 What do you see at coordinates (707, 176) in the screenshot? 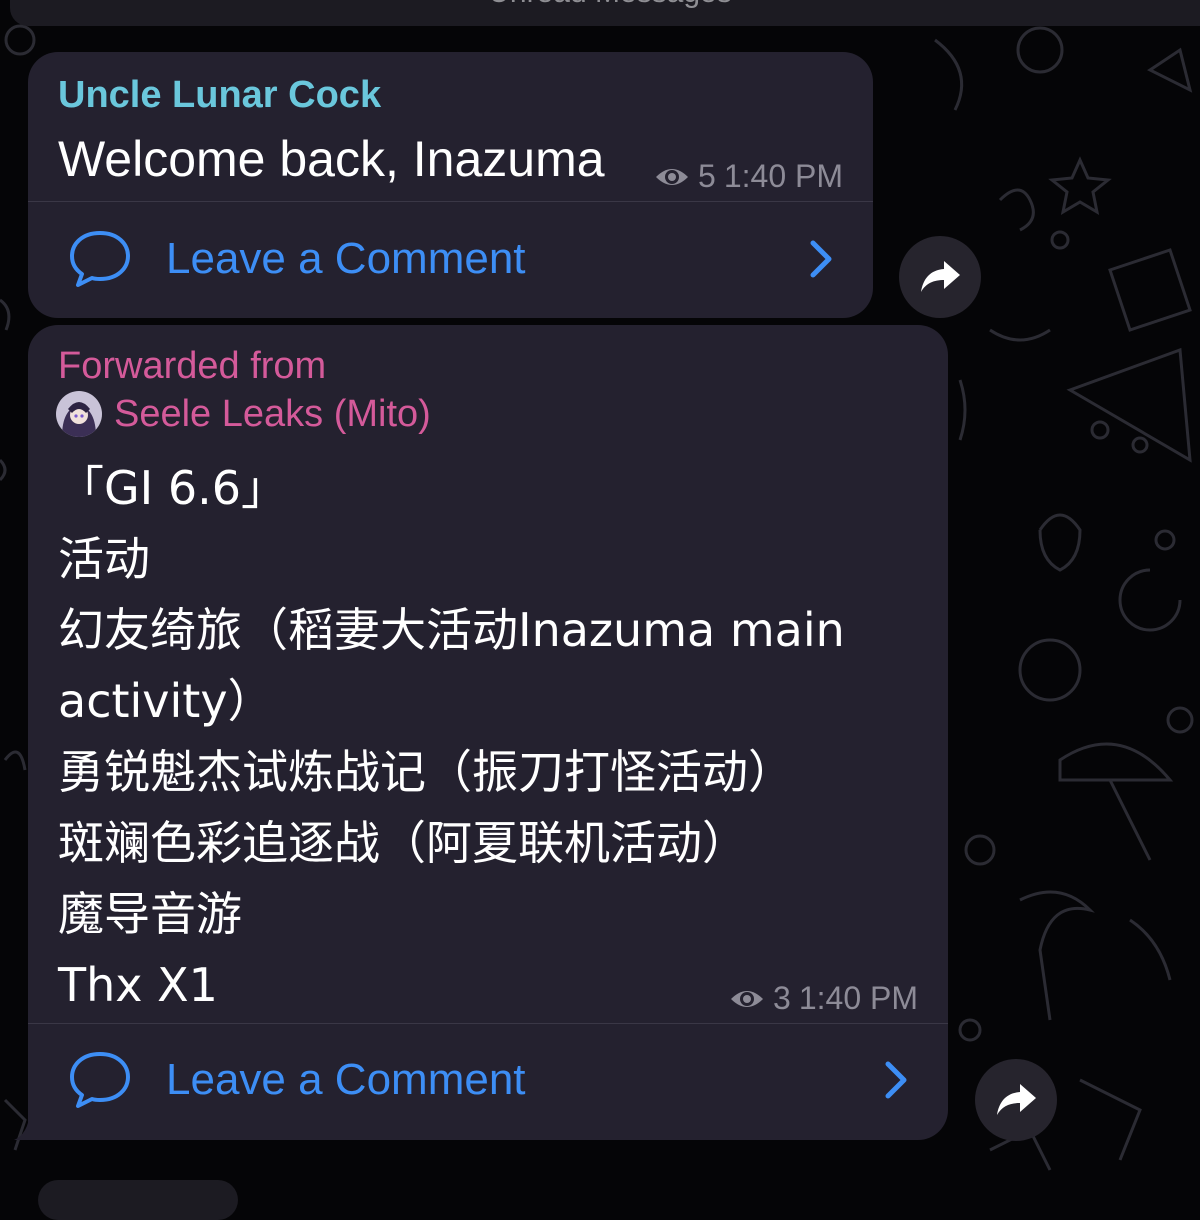
I see `view-count: 5` at bounding box center [707, 176].